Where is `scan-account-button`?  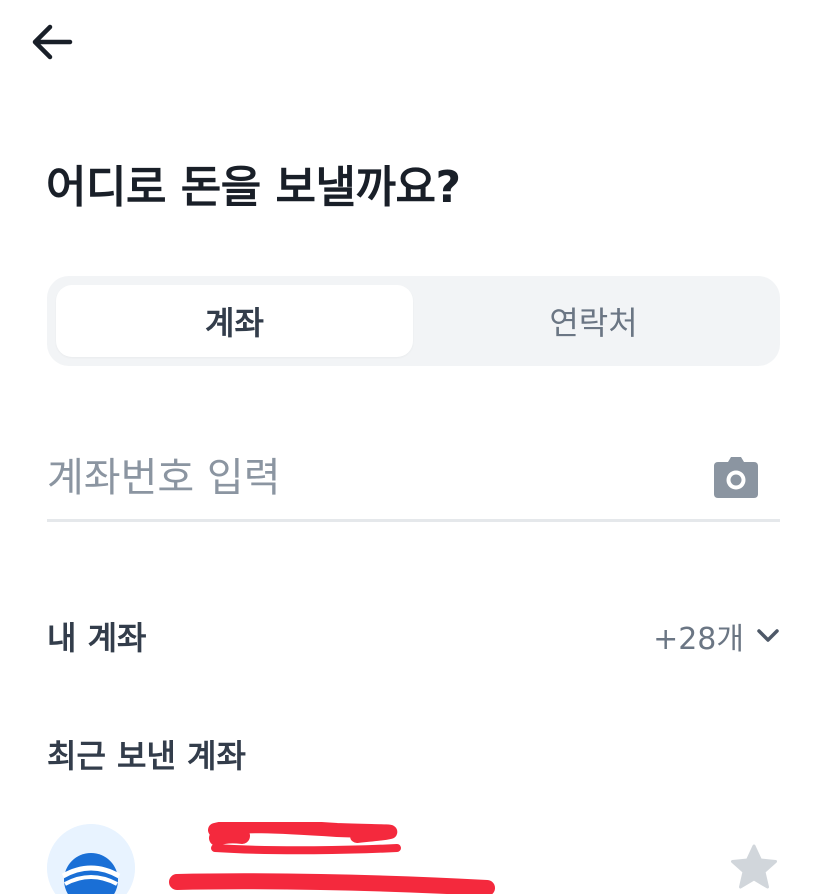 scan-account-button is located at coordinates (736, 478).